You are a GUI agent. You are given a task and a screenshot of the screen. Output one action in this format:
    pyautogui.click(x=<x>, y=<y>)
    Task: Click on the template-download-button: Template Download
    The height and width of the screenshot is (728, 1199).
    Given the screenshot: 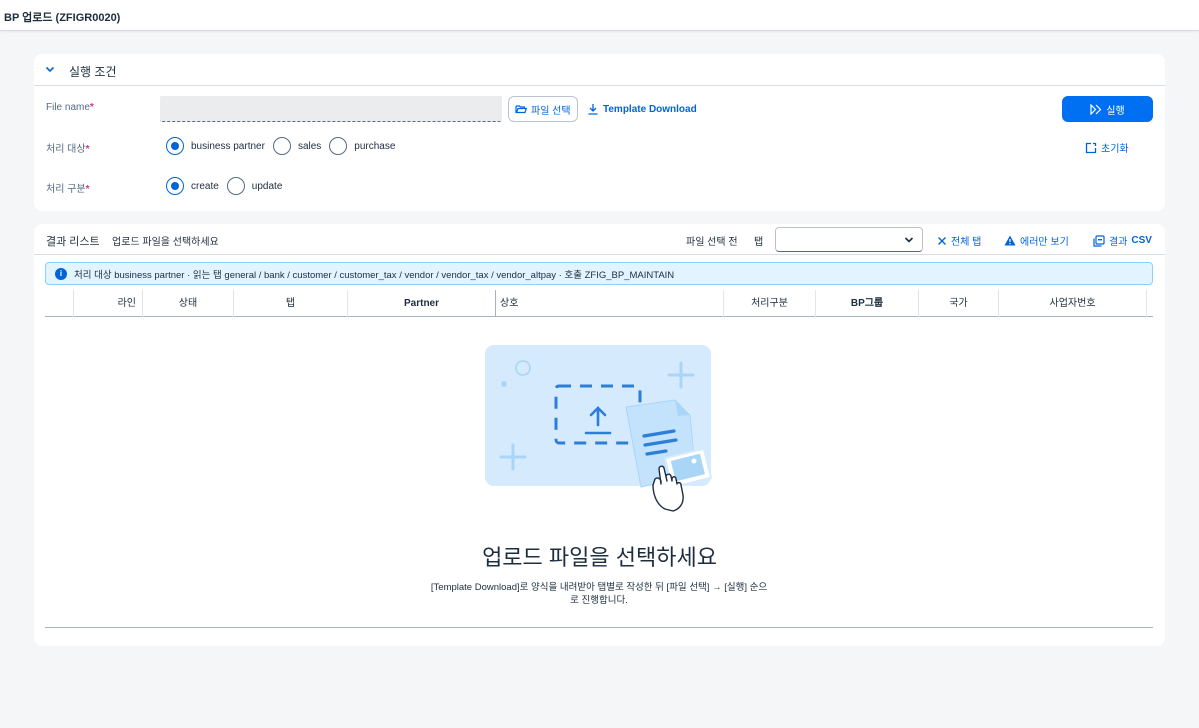 What is the action you would take?
    pyautogui.click(x=642, y=109)
    